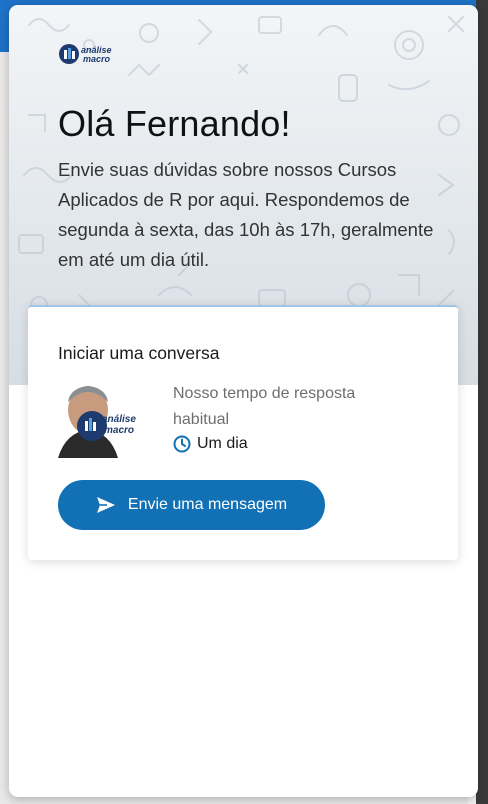 The height and width of the screenshot is (804, 488). What do you see at coordinates (222, 443) in the screenshot?
I see `response-time-value: Um dia` at bounding box center [222, 443].